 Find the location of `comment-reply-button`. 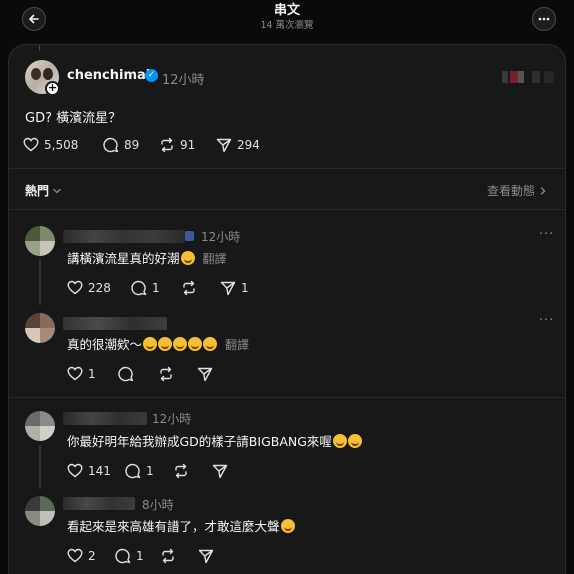

comment-reply-button is located at coordinates (128, 374).